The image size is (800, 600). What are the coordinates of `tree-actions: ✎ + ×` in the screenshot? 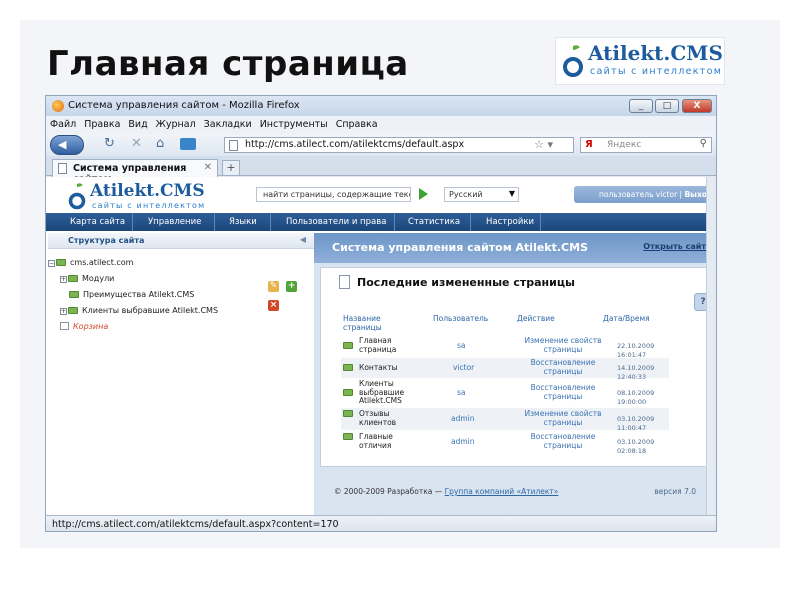 It's located at (291, 292).